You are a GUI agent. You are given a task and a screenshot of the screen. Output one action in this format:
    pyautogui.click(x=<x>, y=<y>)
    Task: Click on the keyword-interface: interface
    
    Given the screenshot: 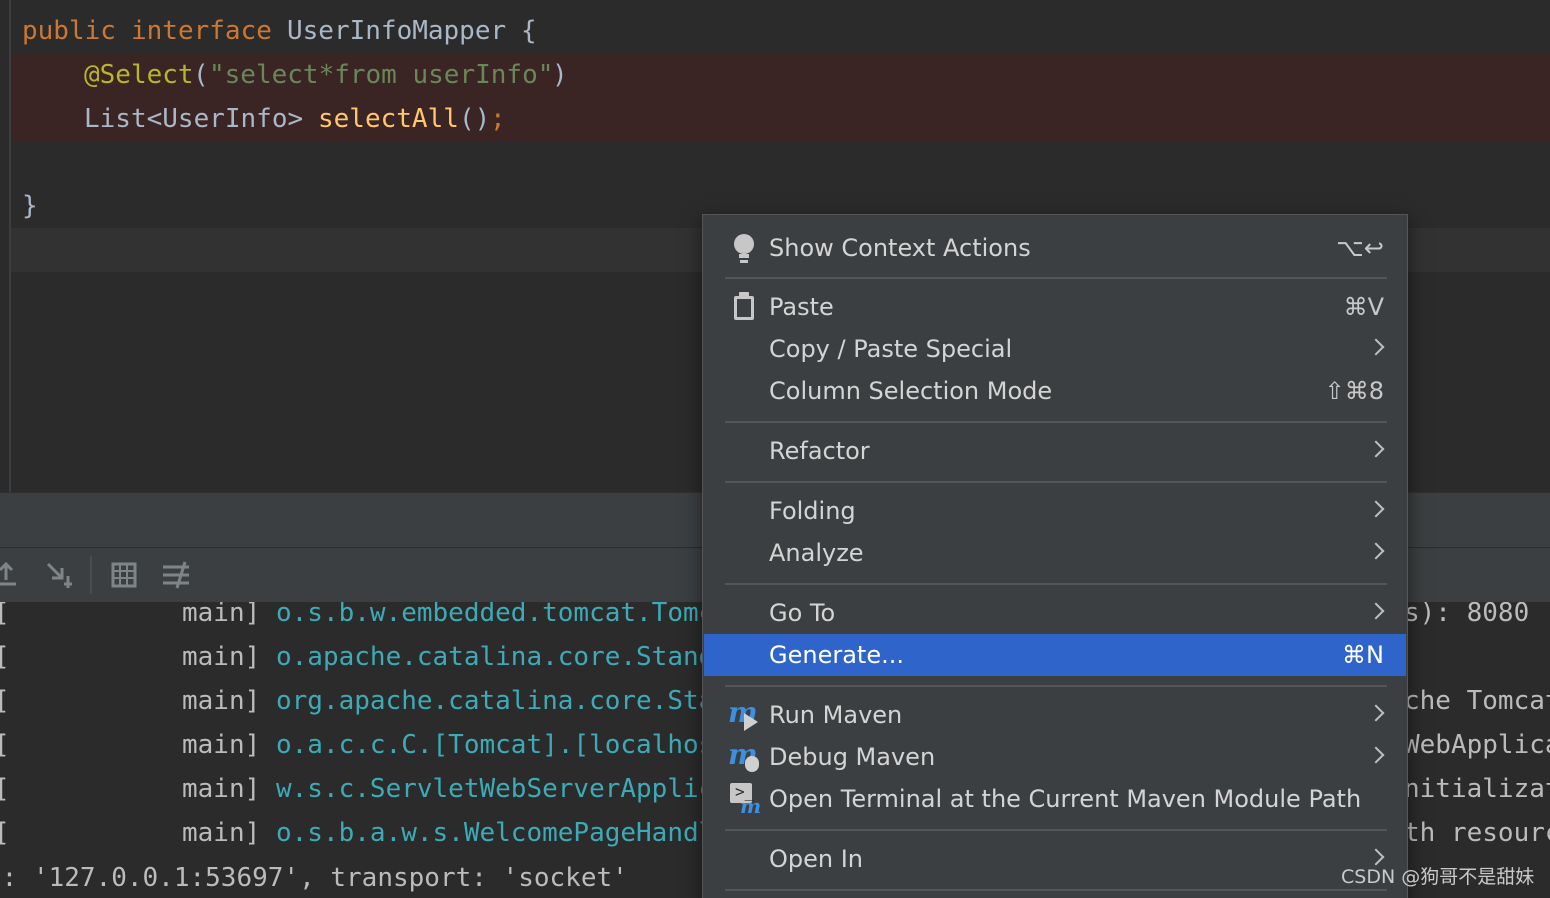 What is the action you would take?
    pyautogui.click(x=201, y=31)
    